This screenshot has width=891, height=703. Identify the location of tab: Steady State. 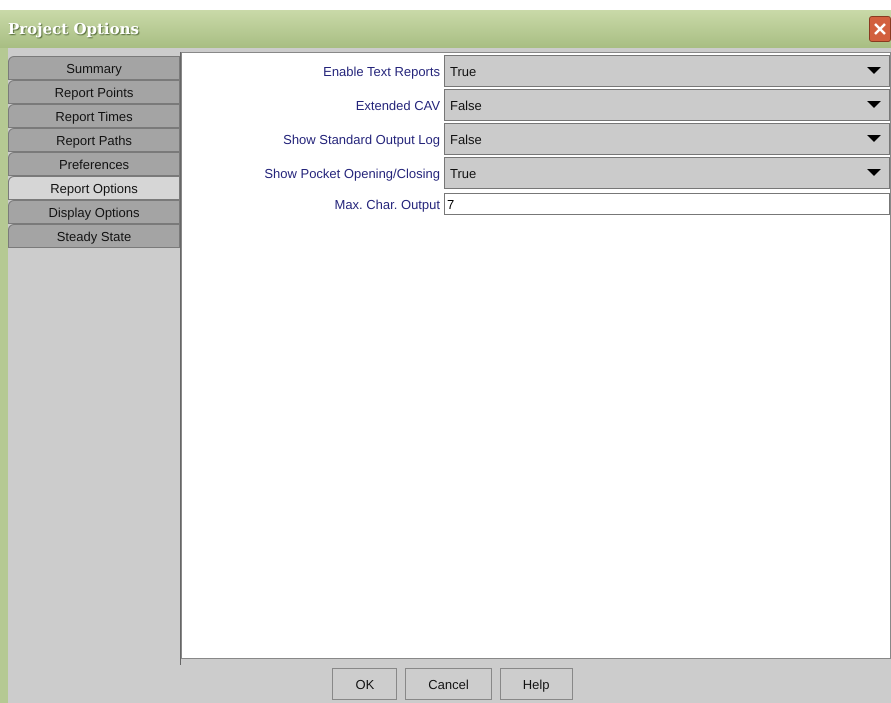
(94, 236).